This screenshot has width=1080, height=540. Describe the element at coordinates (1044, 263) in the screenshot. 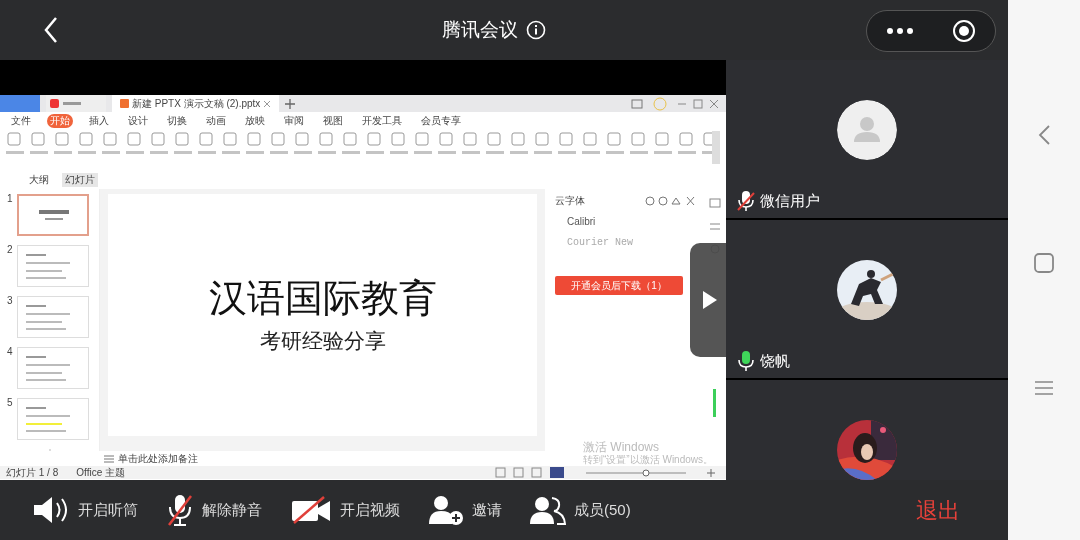

I see `home-icon` at that location.